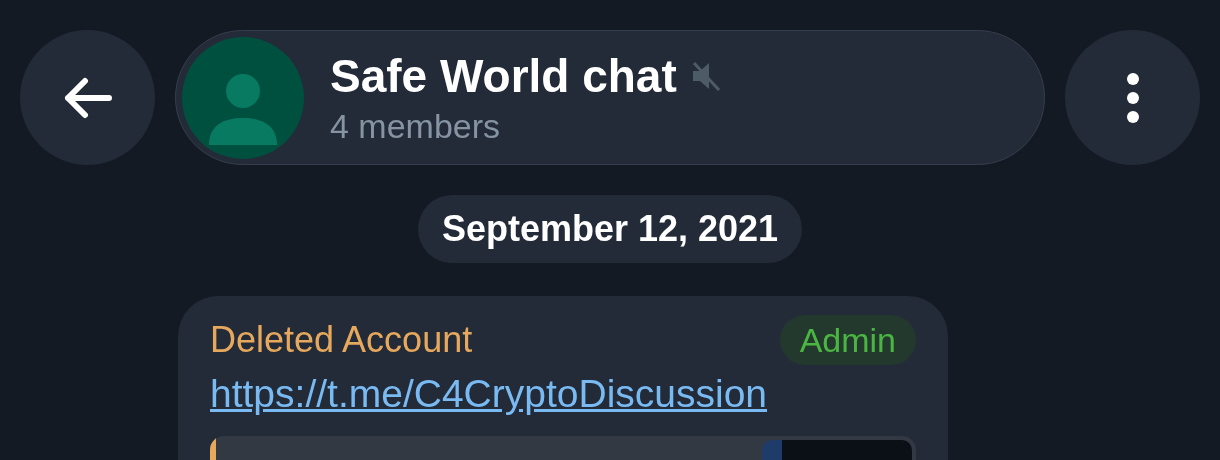 The image size is (1220, 460). Describe the element at coordinates (243, 97) in the screenshot. I see `avatar-icon` at that location.